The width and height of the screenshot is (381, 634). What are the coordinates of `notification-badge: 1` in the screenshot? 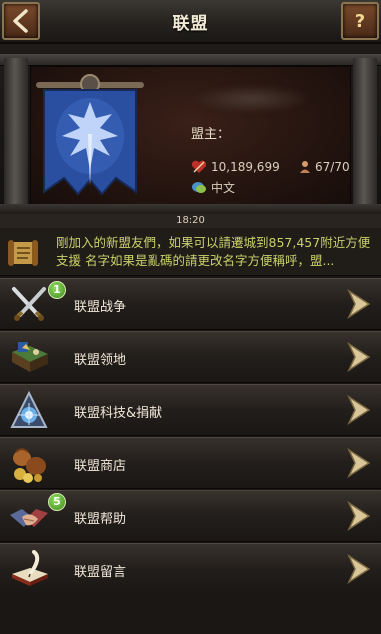 It's located at (57, 290).